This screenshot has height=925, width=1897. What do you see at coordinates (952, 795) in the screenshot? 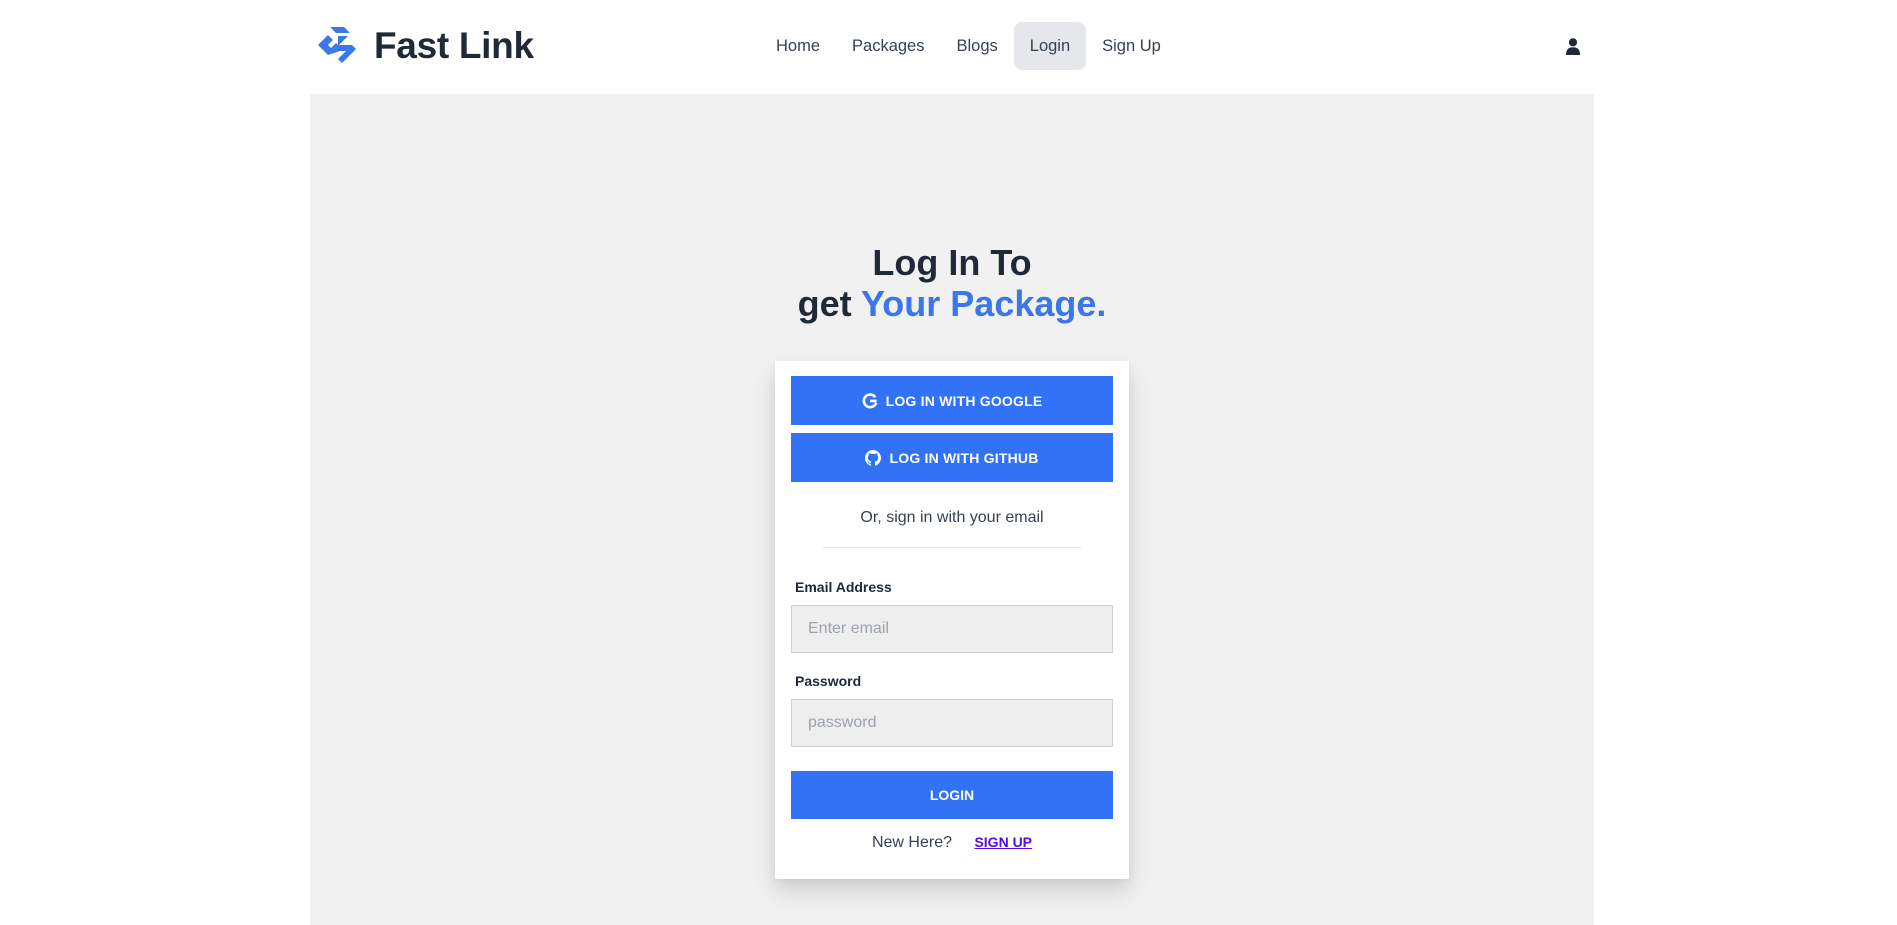
I see `login-submit-button: LOGIN` at bounding box center [952, 795].